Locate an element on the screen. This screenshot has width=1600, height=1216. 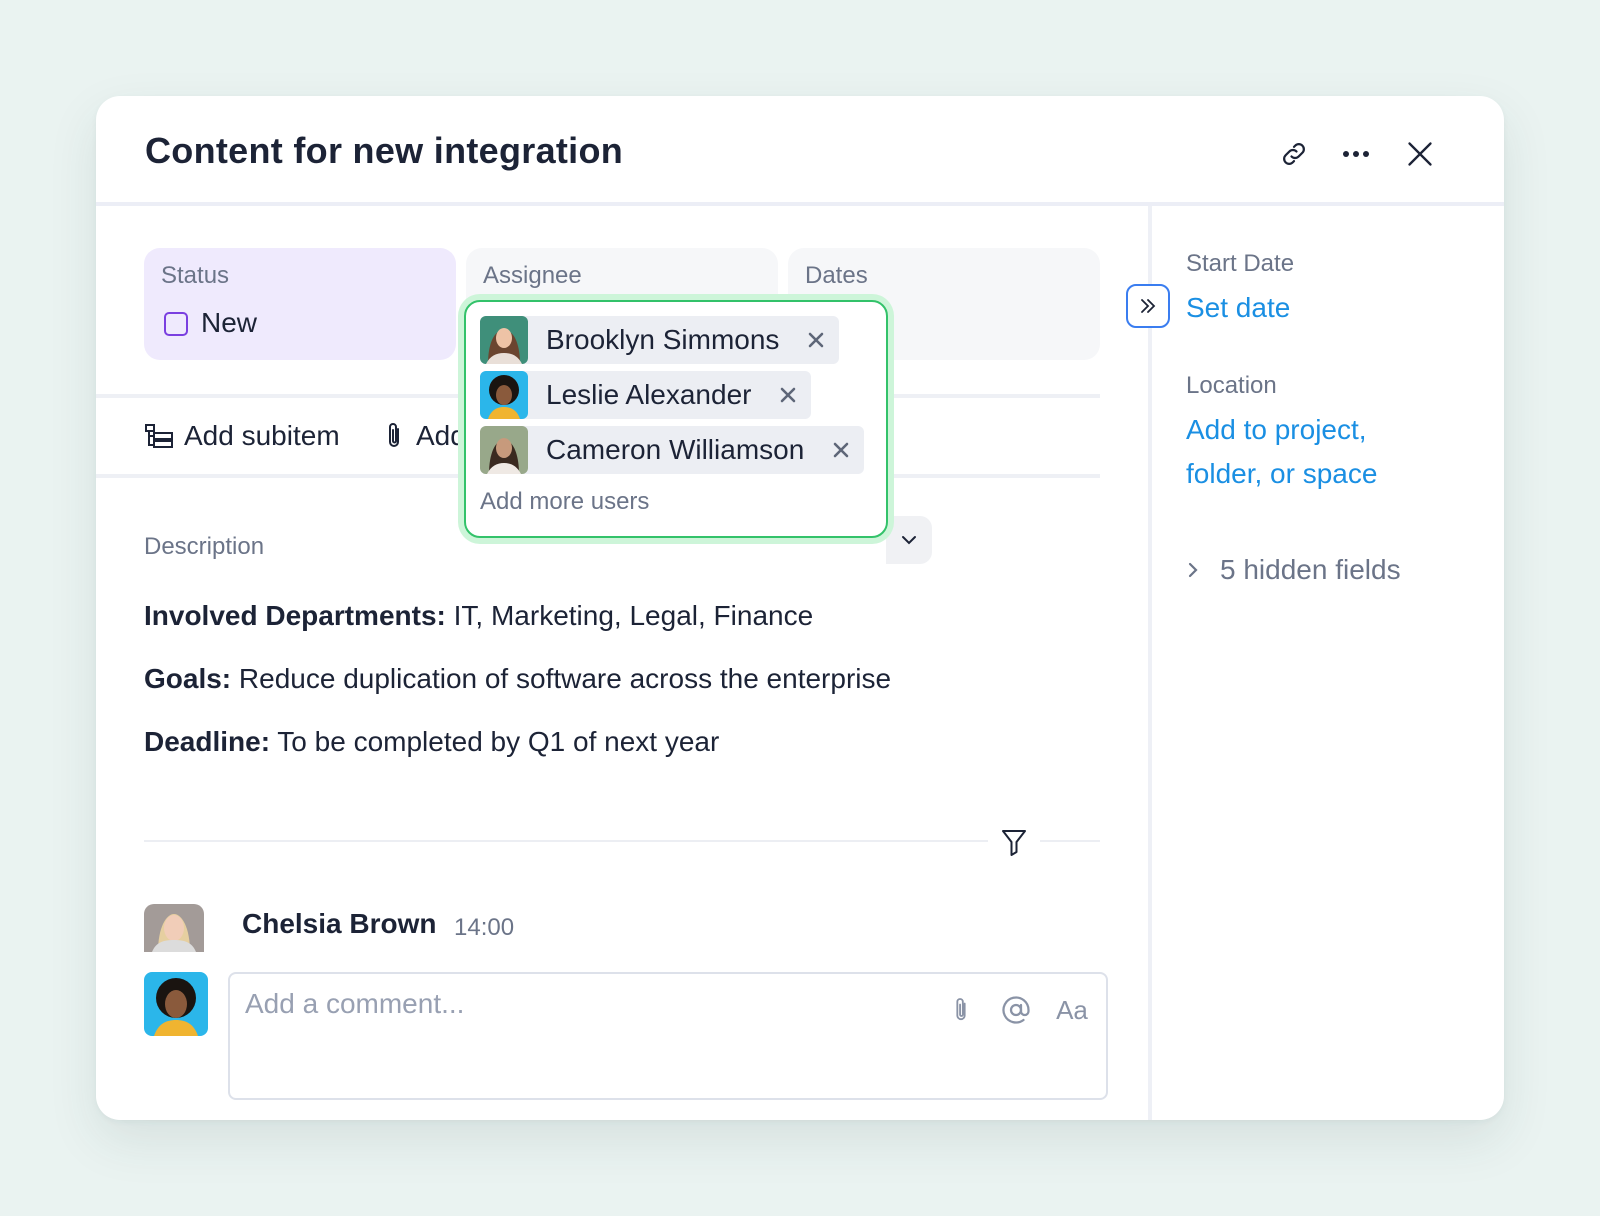
comment-author: Chelsia Brown is located at coordinates (339, 924).